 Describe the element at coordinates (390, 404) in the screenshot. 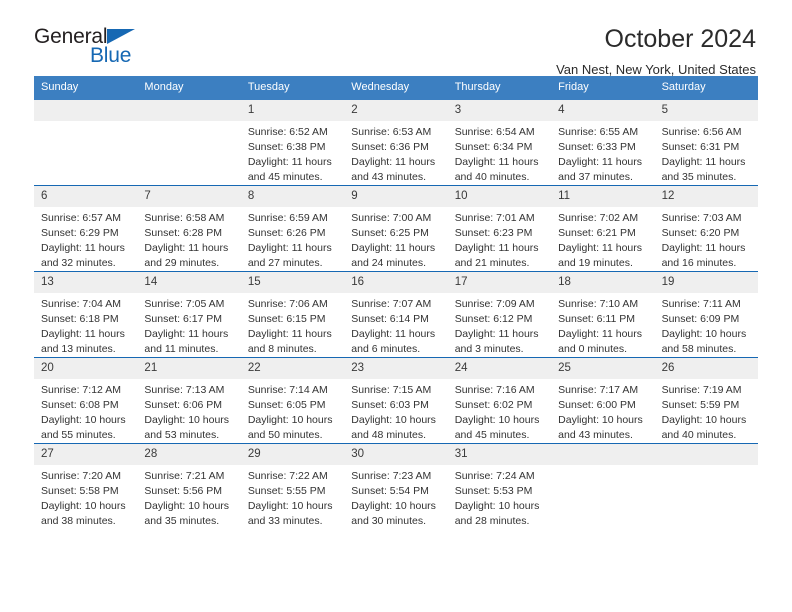

I see `sunset-text: Sunset: 6:03 PM` at that location.